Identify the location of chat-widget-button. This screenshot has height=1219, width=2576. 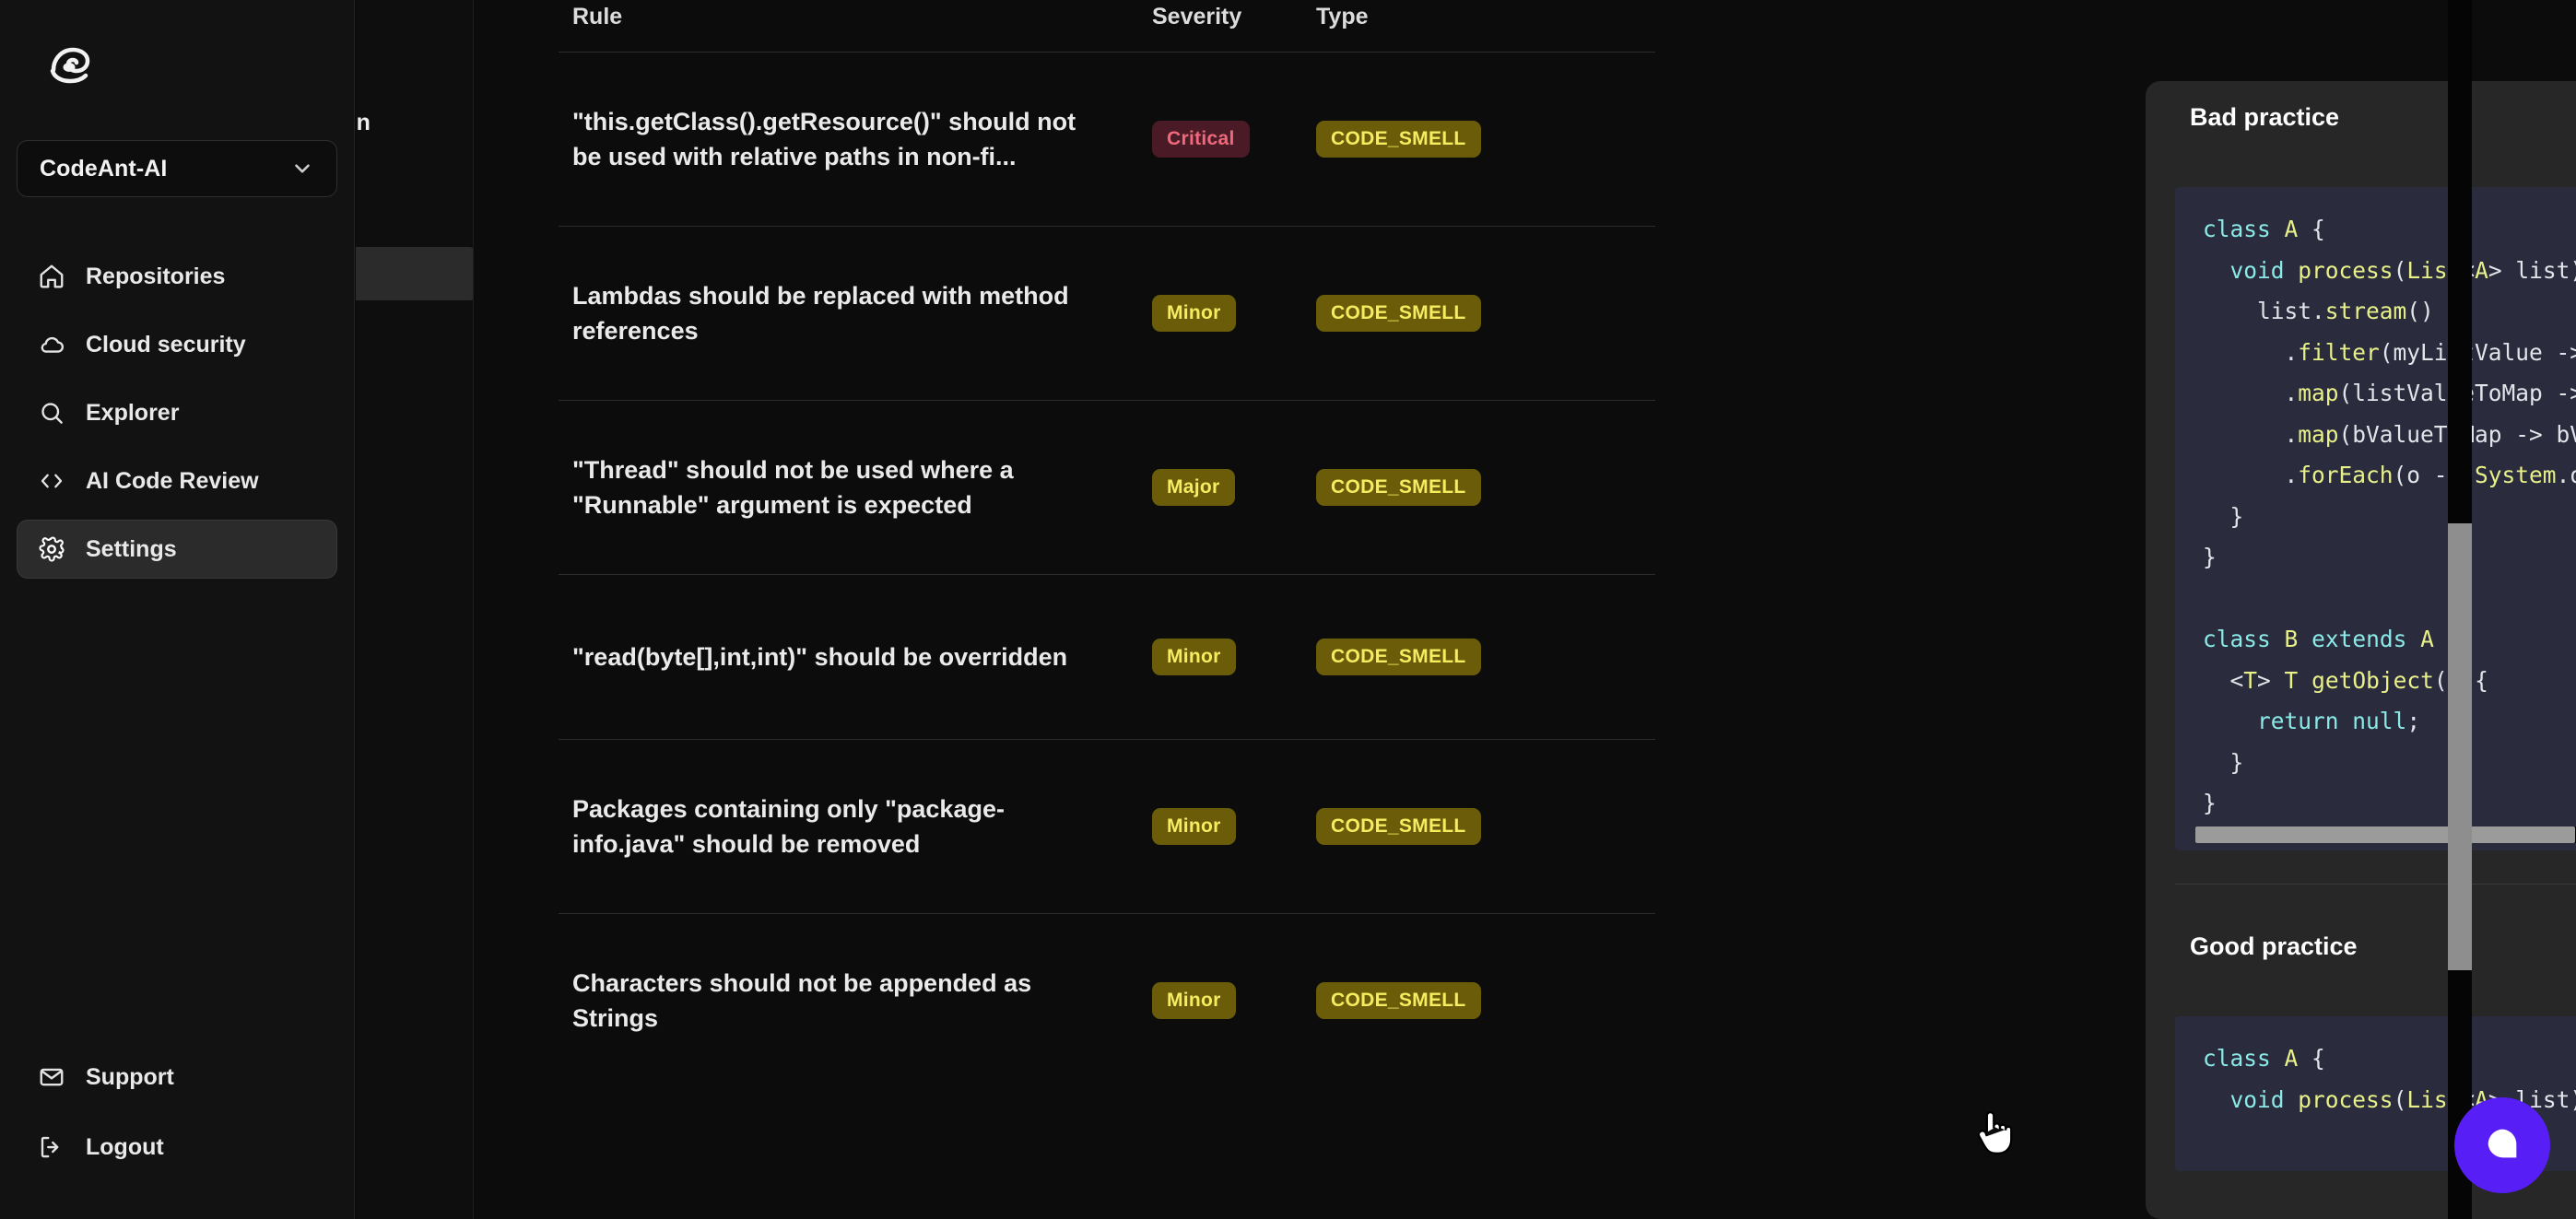
(2502, 1145).